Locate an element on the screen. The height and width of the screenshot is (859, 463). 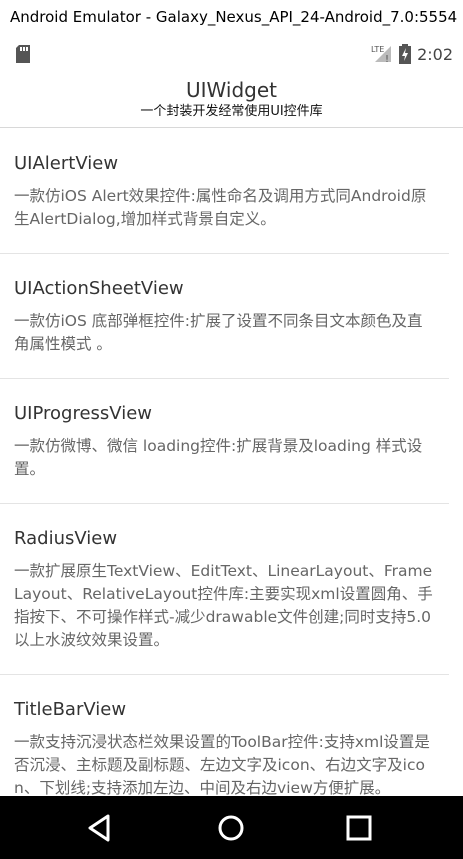
list-item-description: 一款仿iOS 底部弹框控件:扩展了设置不同条目文本颜色及直角属性模式 。 is located at coordinates (218, 332).